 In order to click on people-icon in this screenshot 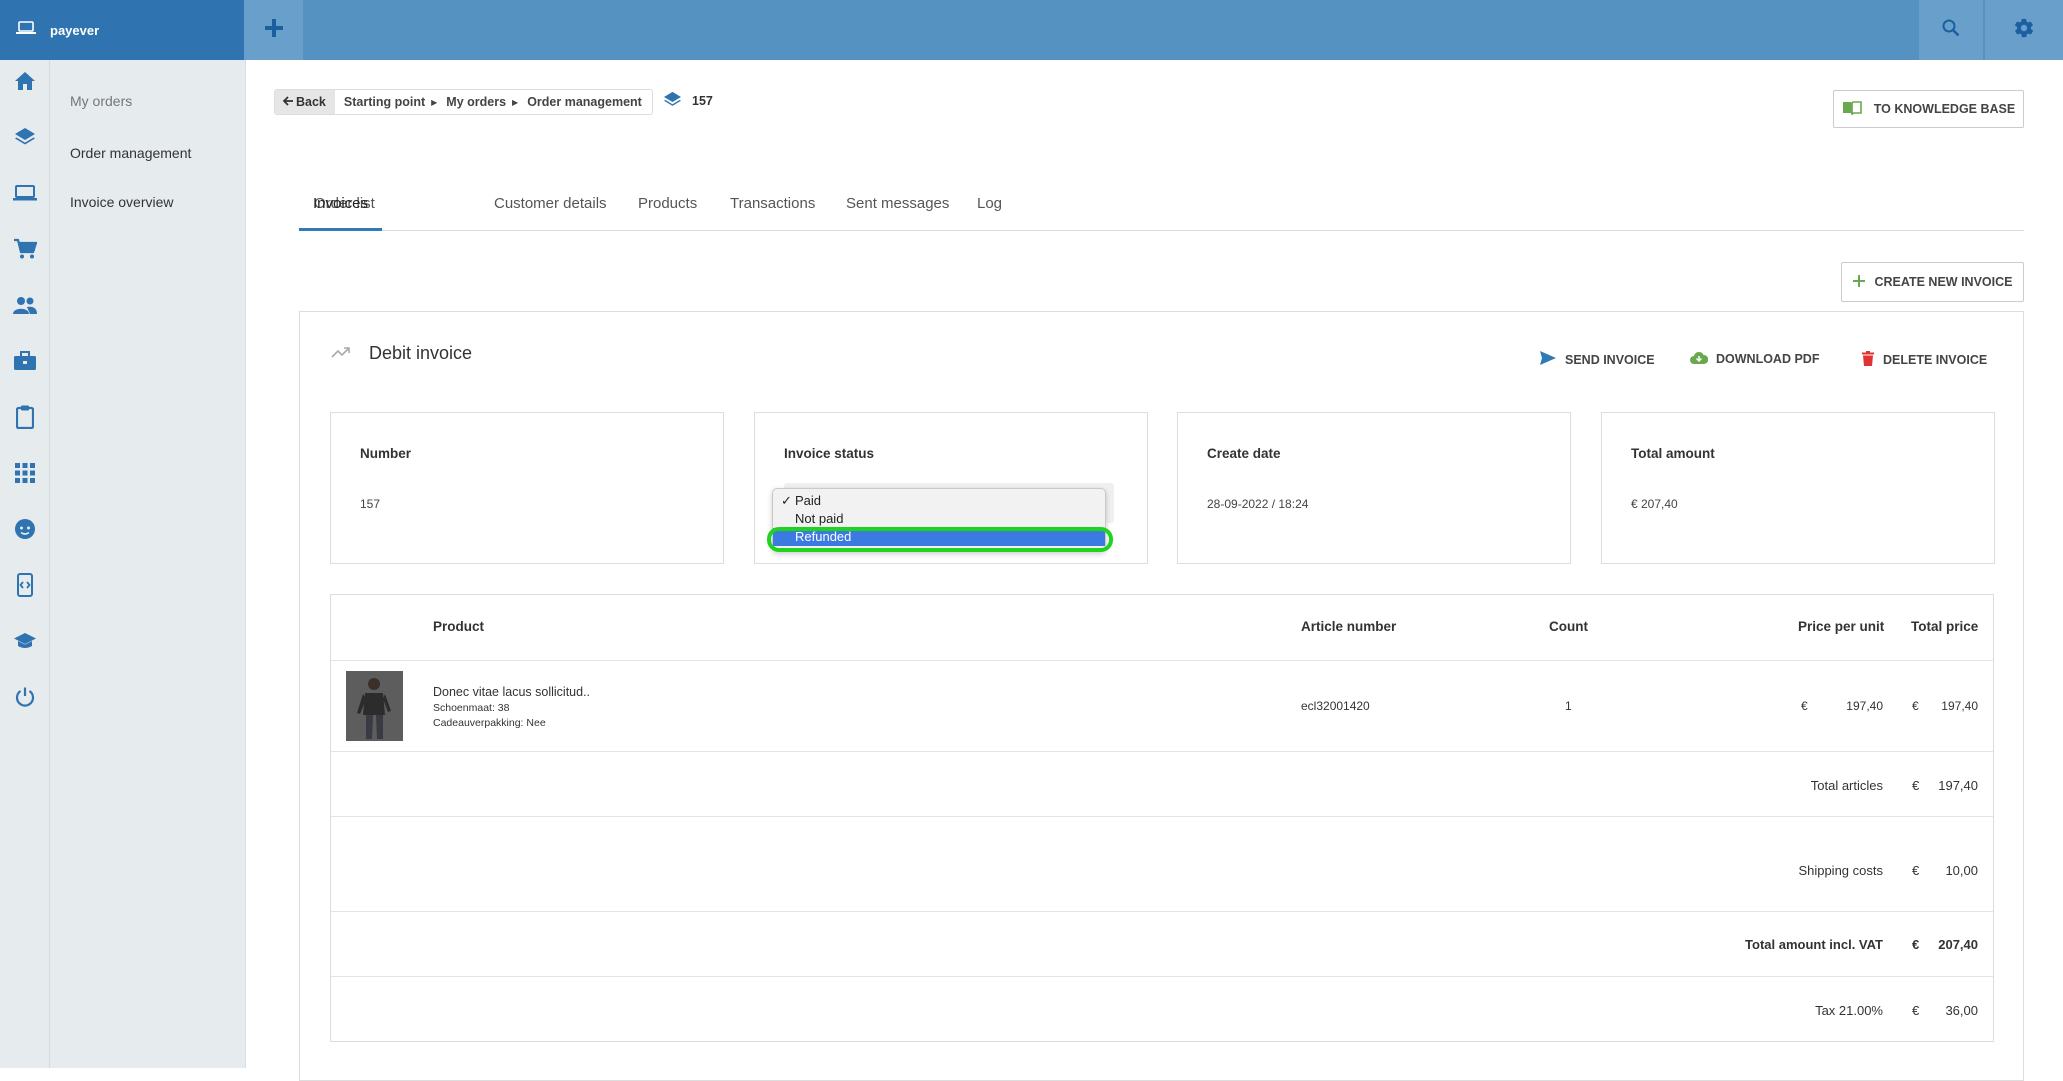, I will do `click(25, 307)`.